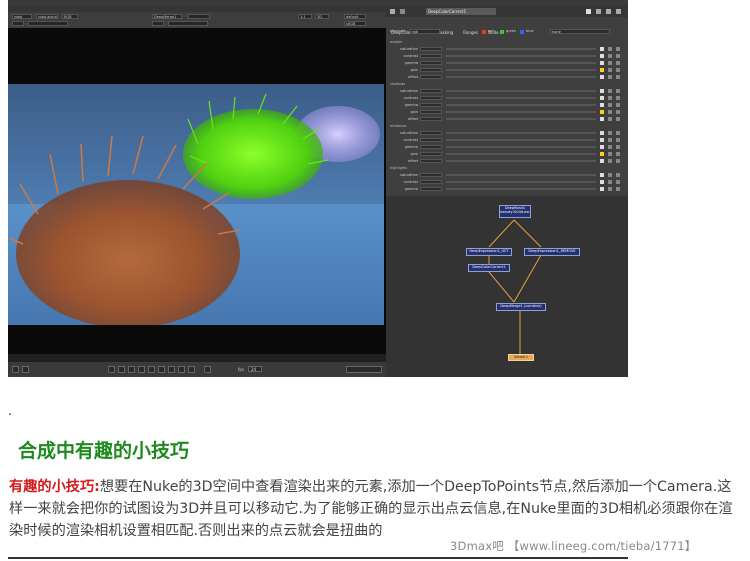 Image resolution: width=750 pixels, height=561 pixels. I want to click on colorspace-select: RGB, so click(70, 16).